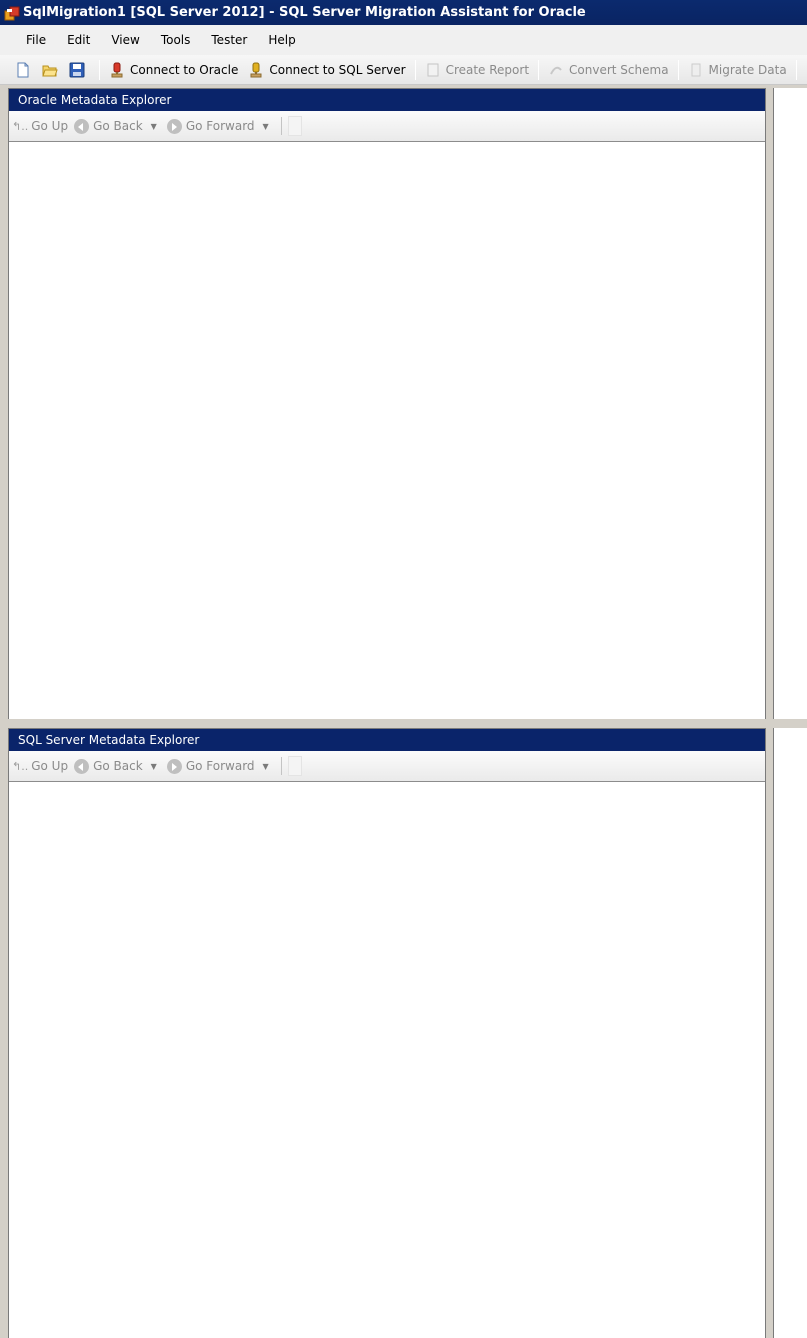  I want to click on oracle-go-forward-label: Go Forward, so click(220, 126).